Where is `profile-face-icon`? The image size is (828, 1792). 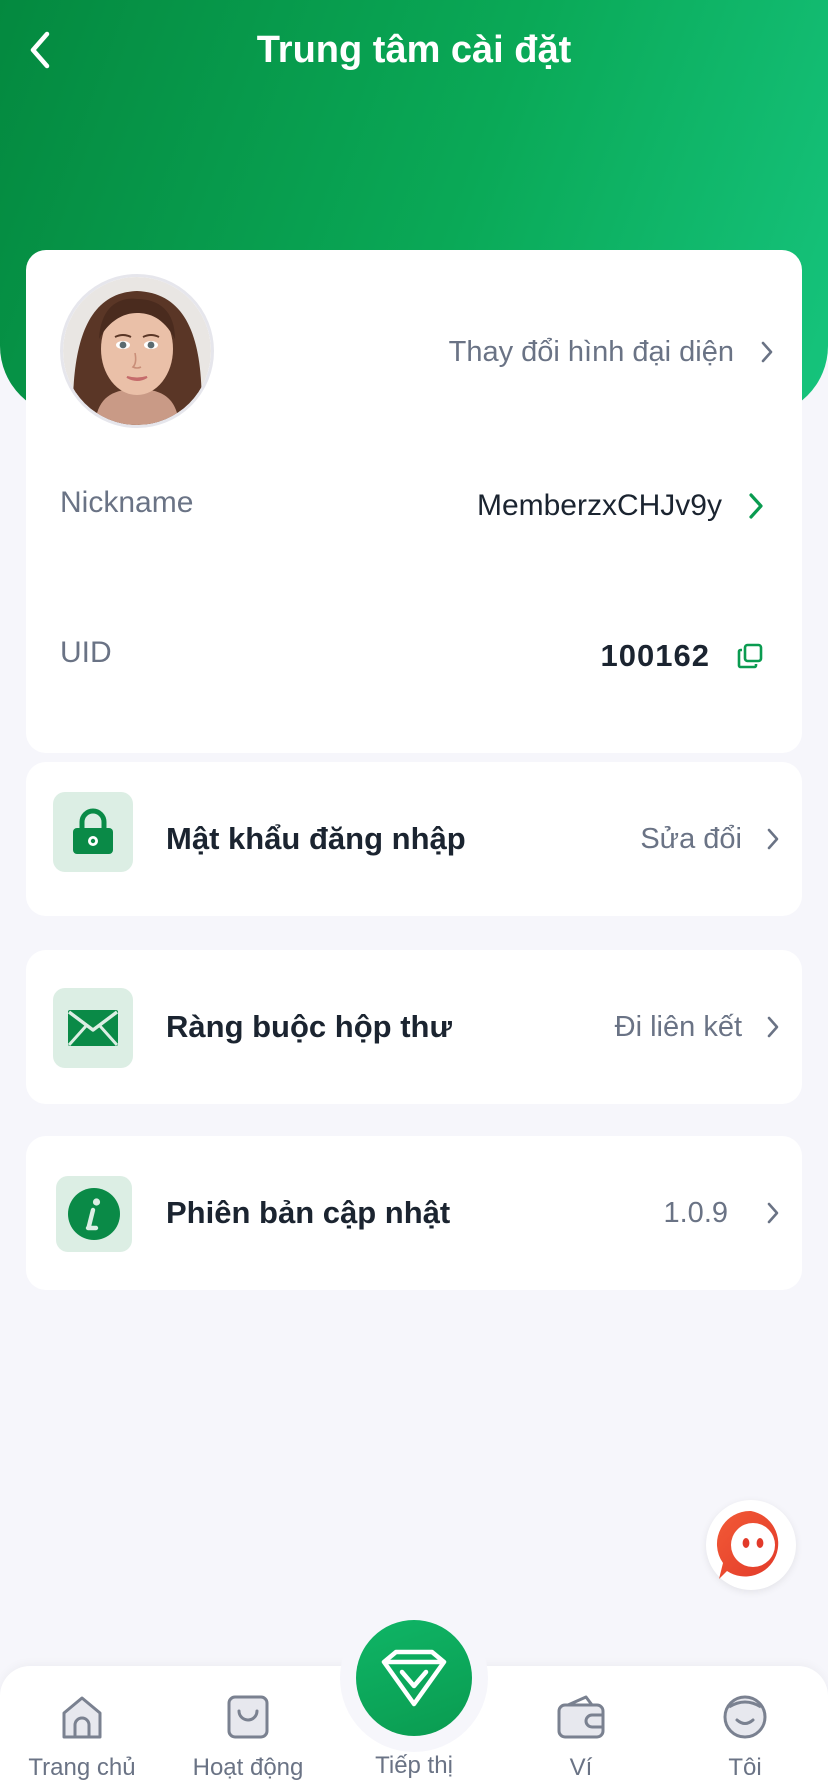
profile-face-icon is located at coordinates (745, 1717).